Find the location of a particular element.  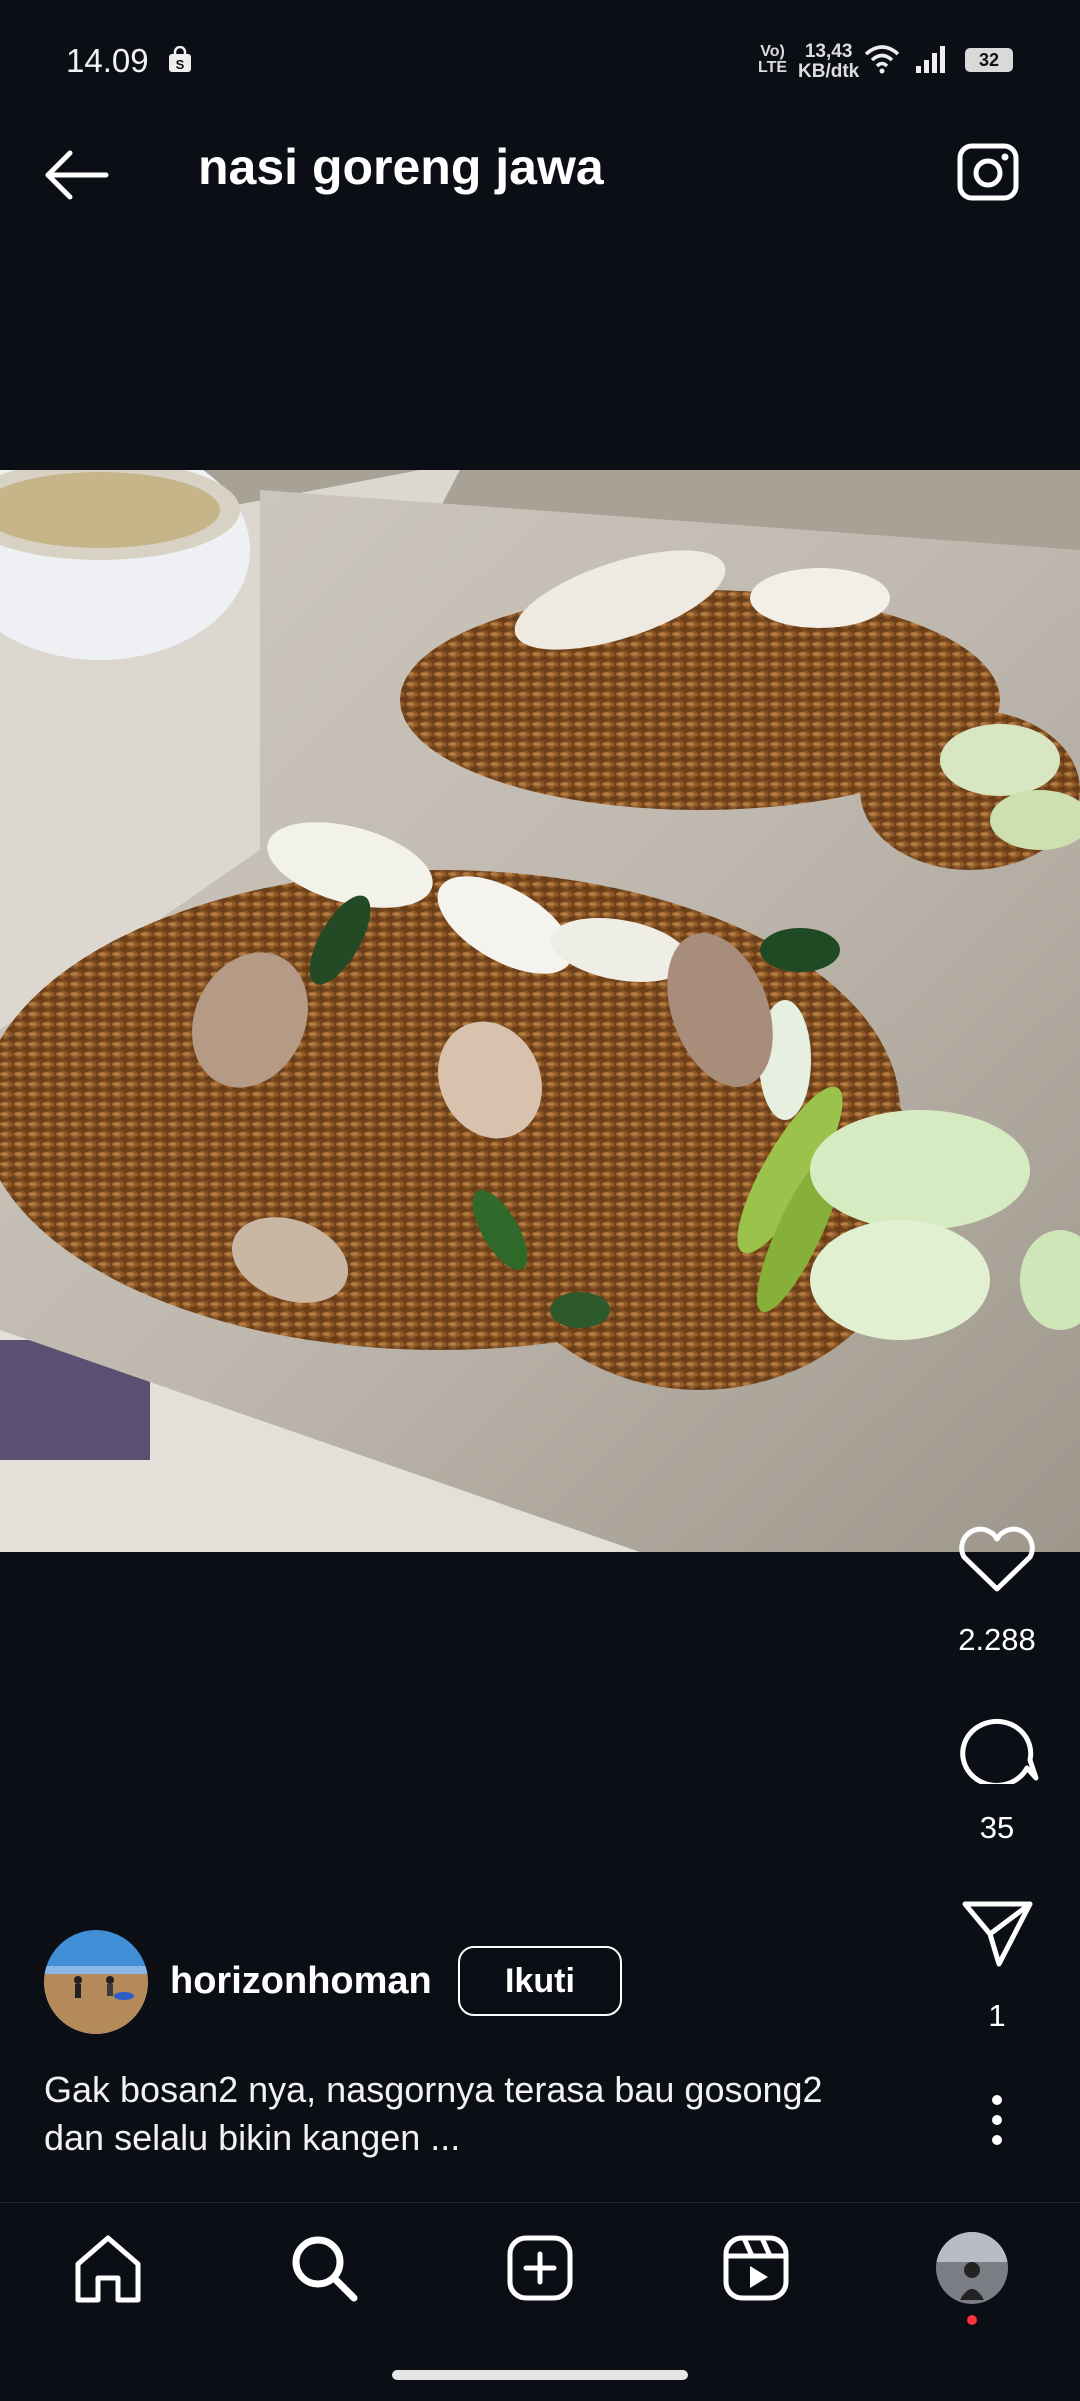

shopping-bag-icon: S is located at coordinates (180, 59).